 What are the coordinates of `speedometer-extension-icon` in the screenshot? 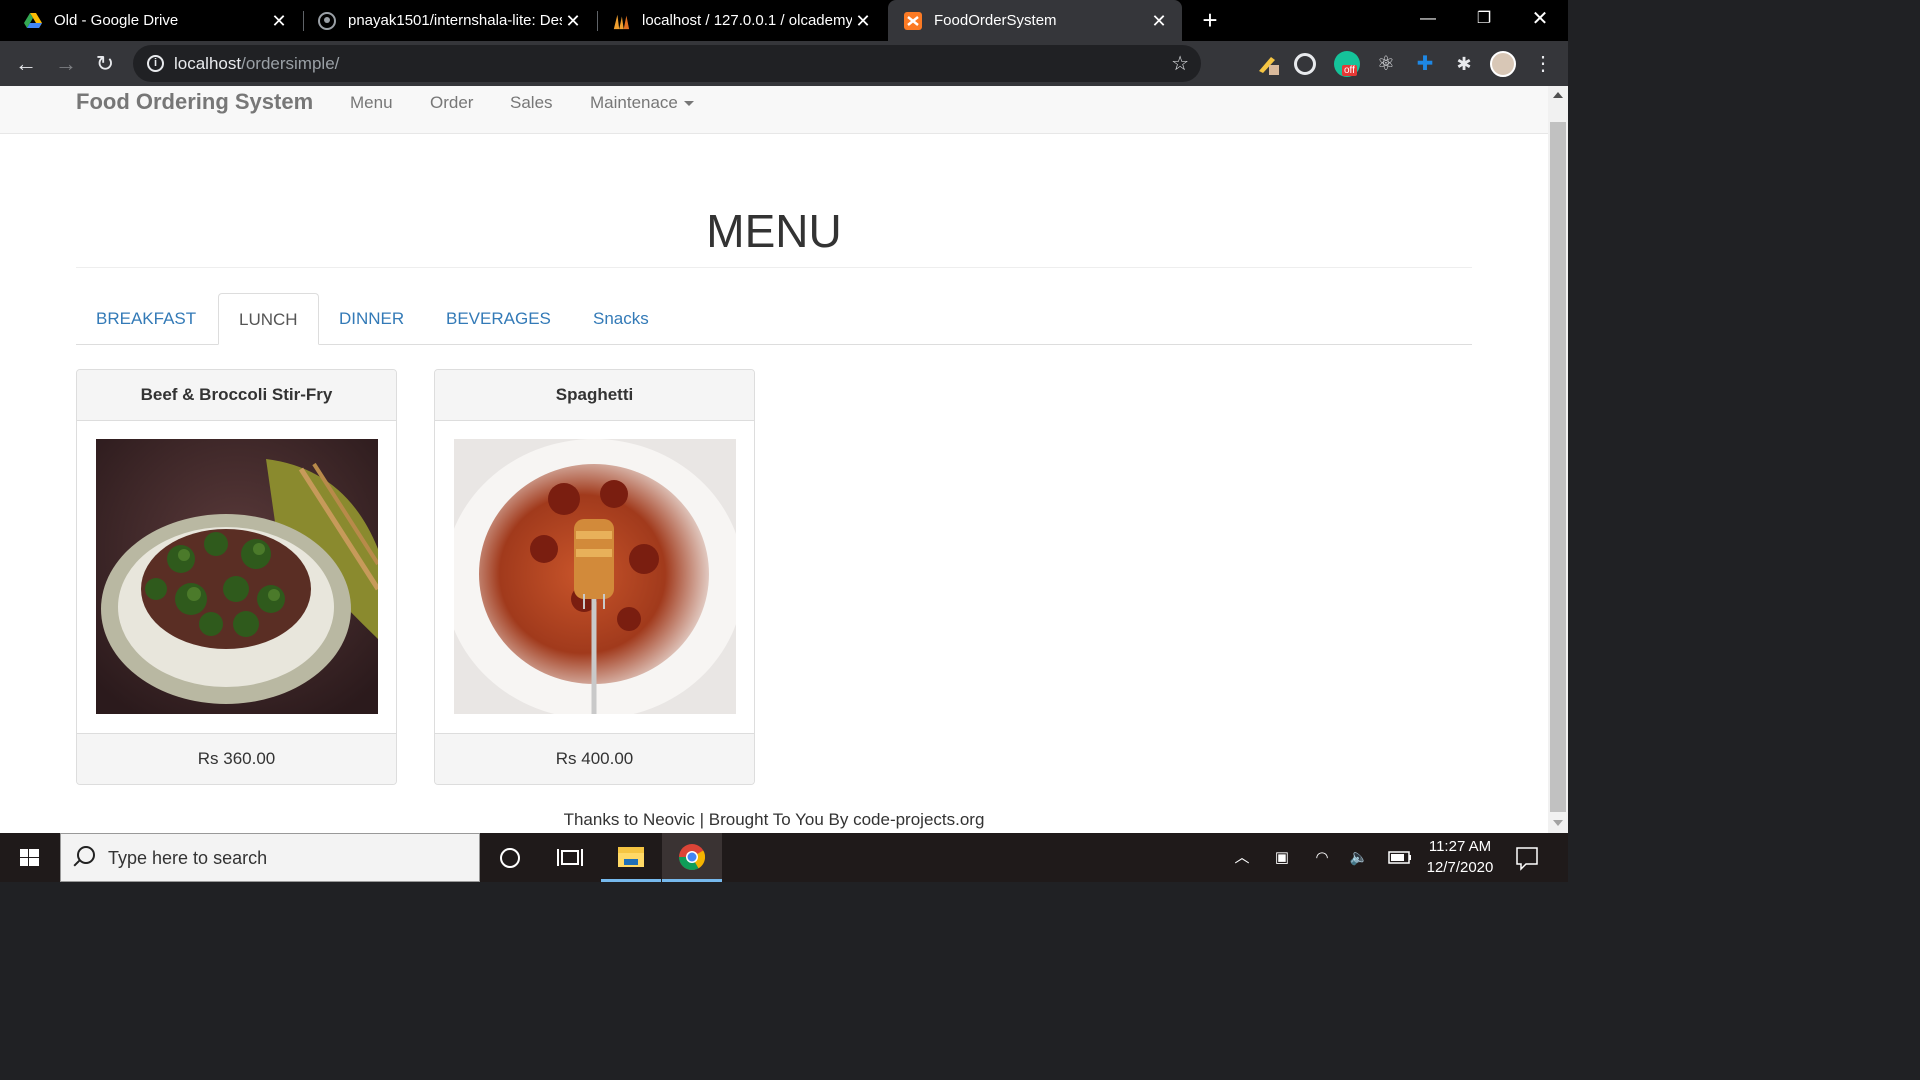 It's located at (1305, 64).